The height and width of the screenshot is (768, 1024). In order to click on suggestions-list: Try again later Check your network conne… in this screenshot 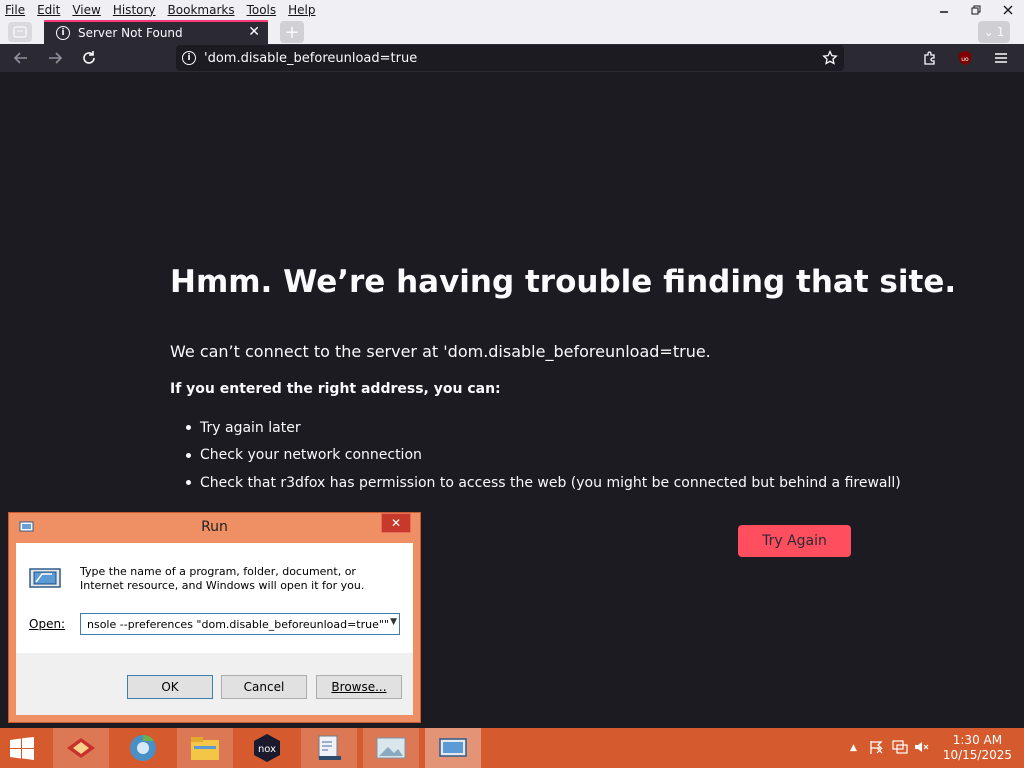, I will do `click(543, 455)`.